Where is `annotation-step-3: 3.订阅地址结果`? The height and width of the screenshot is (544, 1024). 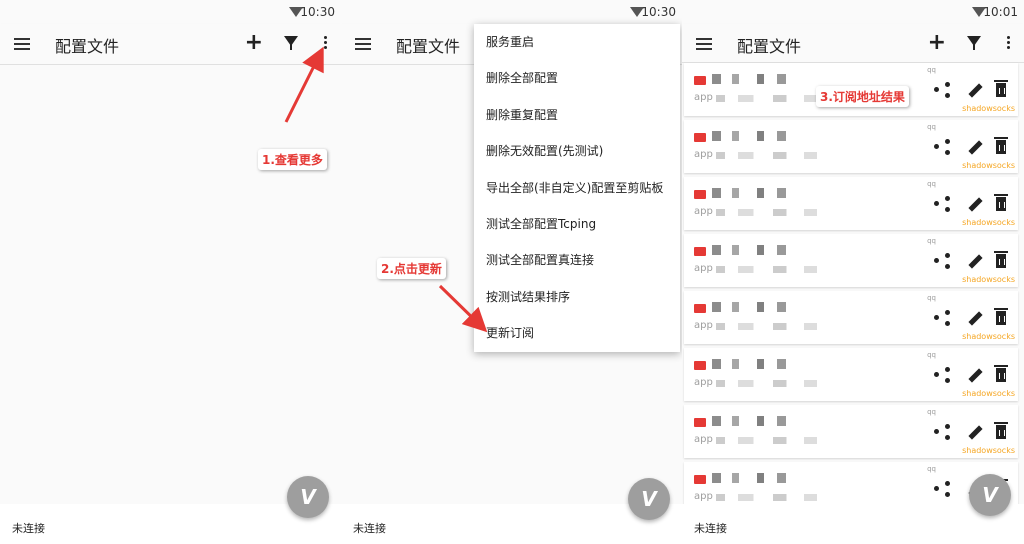 annotation-step-3: 3.订阅地址结果 is located at coordinates (862, 96).